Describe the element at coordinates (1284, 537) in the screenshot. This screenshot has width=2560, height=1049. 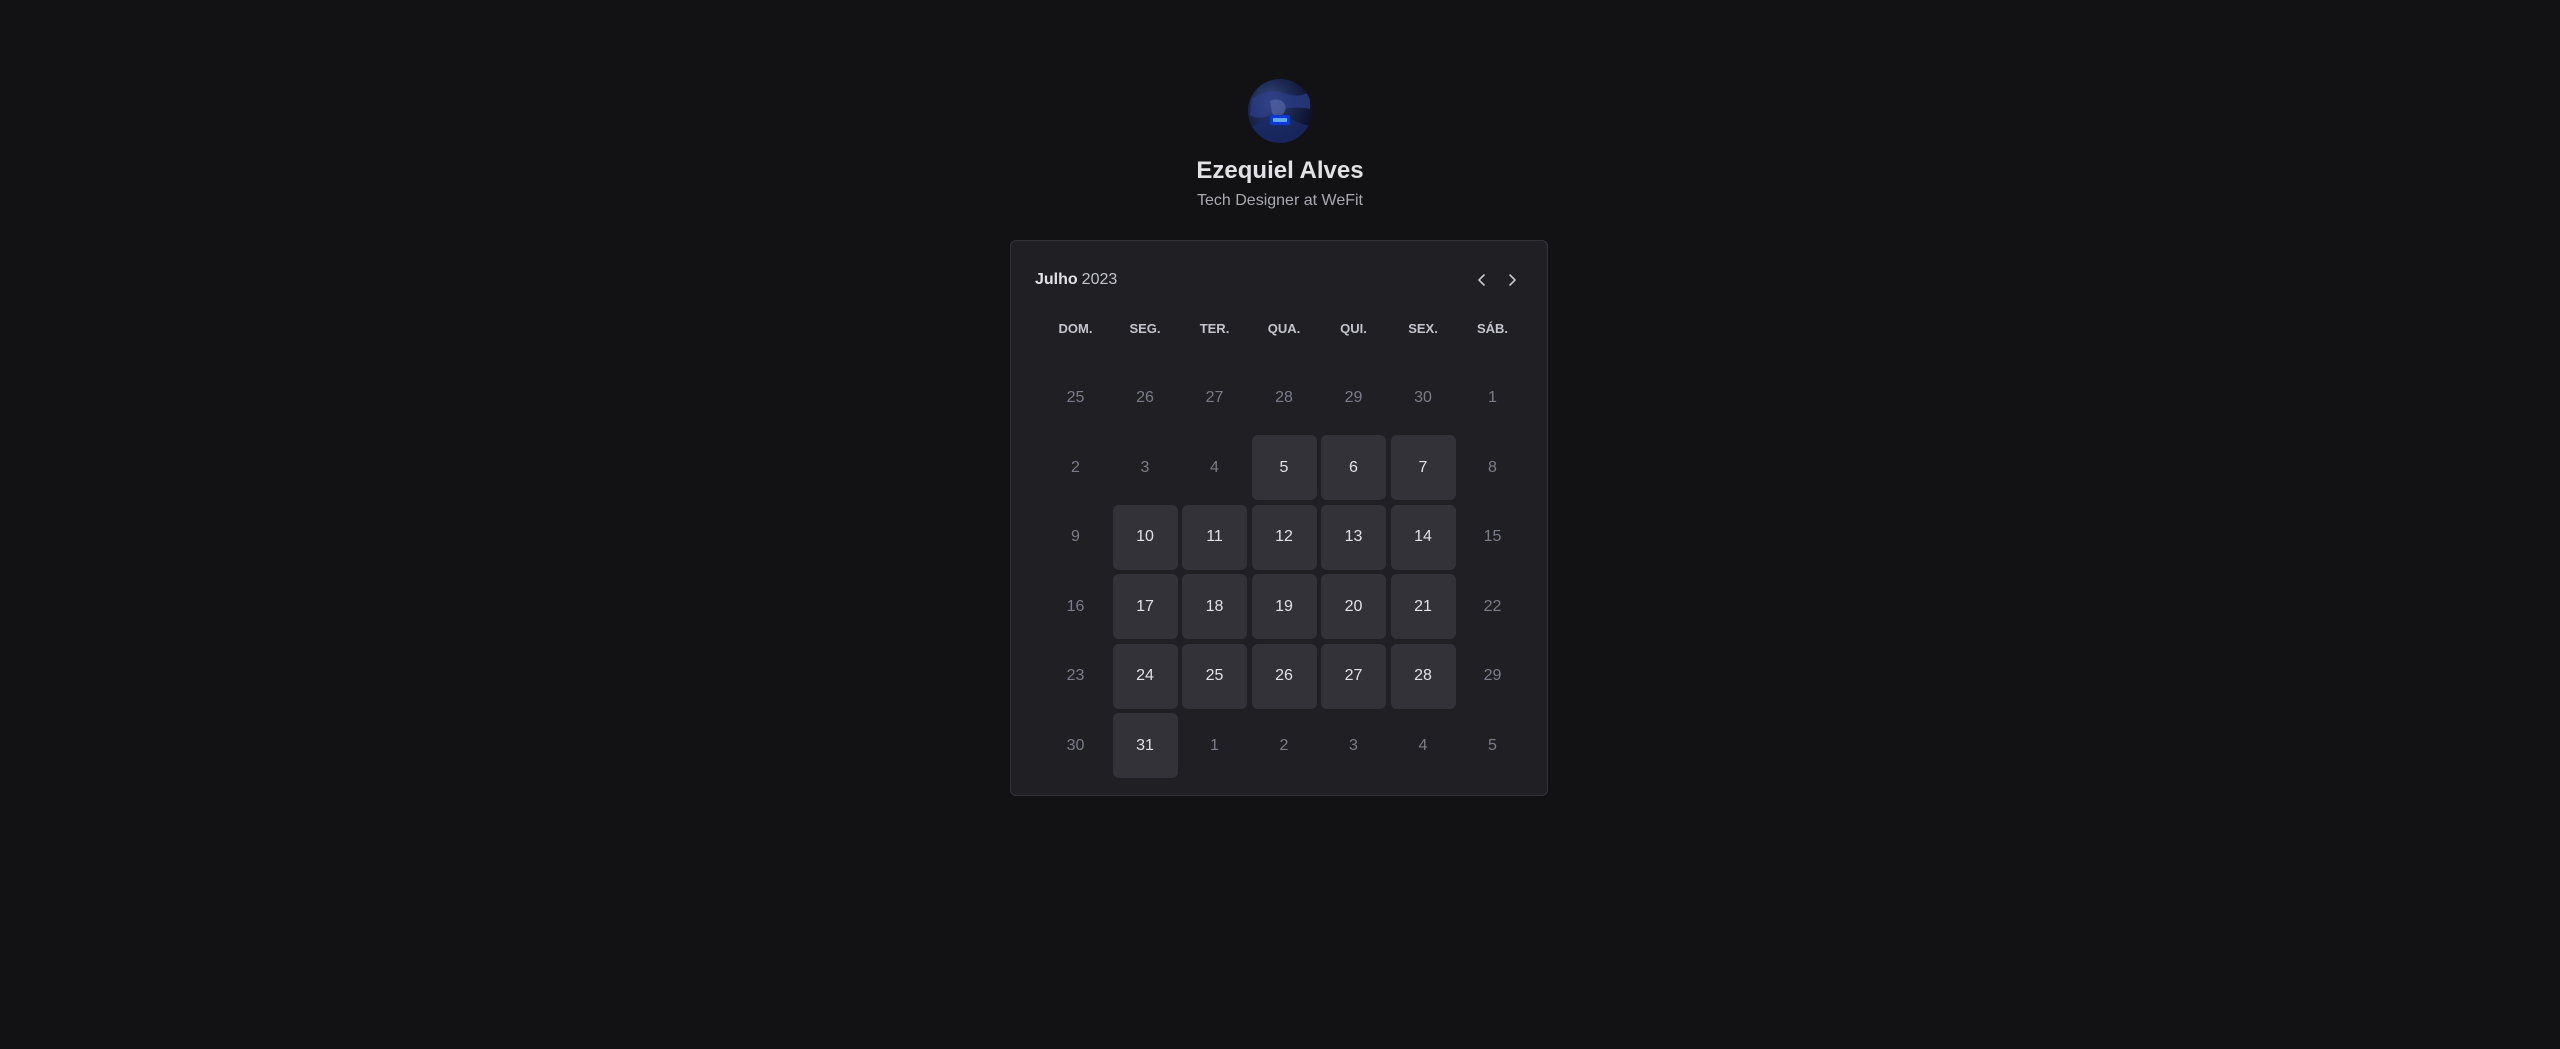
I see `available-day-button: 12` at that location.